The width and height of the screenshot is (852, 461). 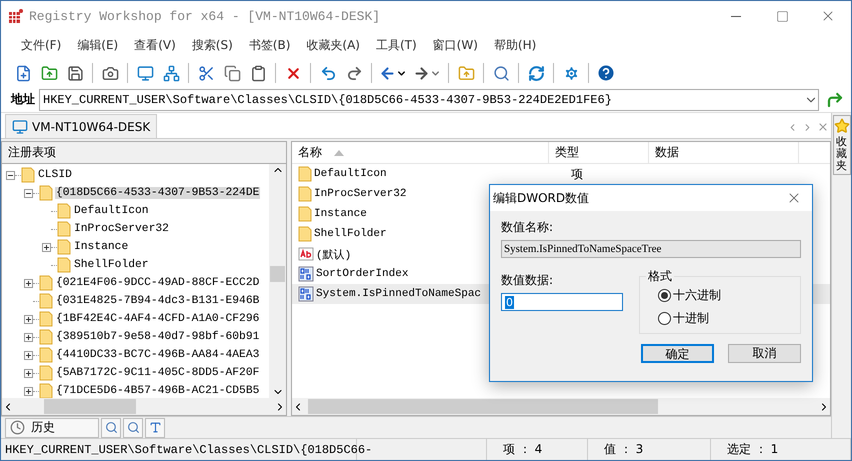 I want to click on status-path: HKEY_CURRENT_USER\Software\Classes\CLSID\{018D5C66-, so click(x=188, y=449).